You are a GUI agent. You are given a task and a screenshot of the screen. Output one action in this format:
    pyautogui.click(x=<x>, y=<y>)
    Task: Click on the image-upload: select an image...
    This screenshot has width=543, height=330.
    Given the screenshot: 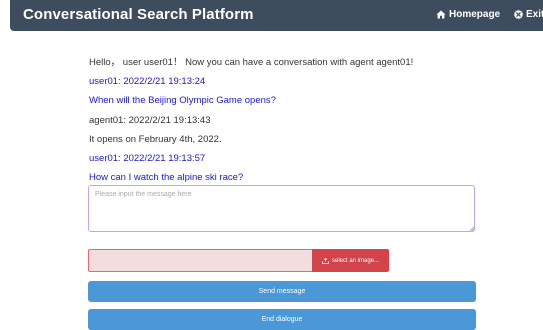 What is the action you would take?
    pyautogui.click(x=238, y=260)
    